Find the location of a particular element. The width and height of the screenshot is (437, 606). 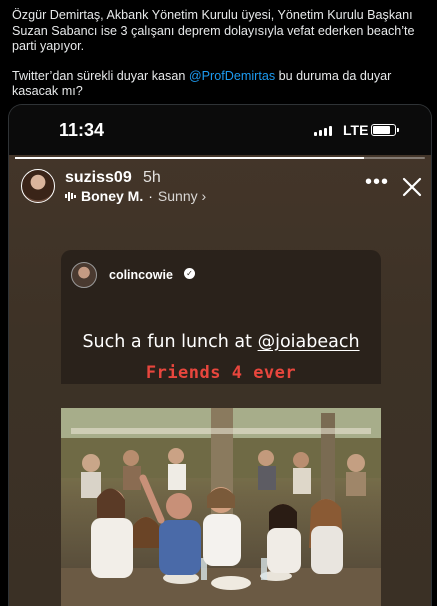

tweet-paragraph-2-start: Twitter’dan sürekli duyar kasan is located at coordinates (100, 75).